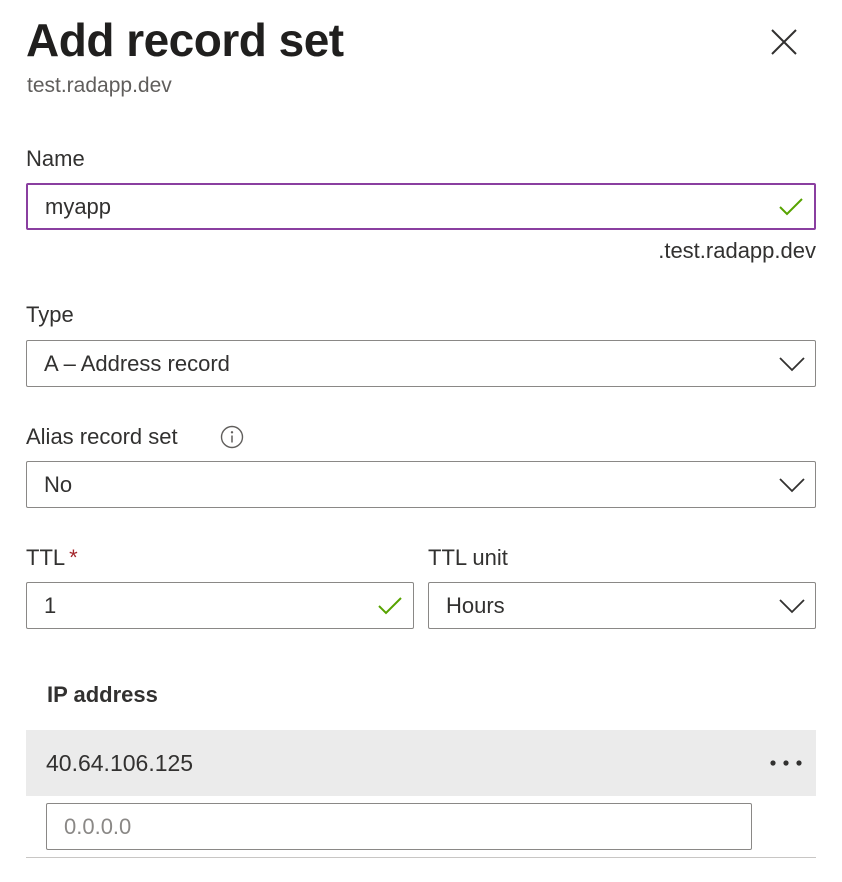 The image size is (842, 882). I want to click on type-label: Type, so click(50, 314).